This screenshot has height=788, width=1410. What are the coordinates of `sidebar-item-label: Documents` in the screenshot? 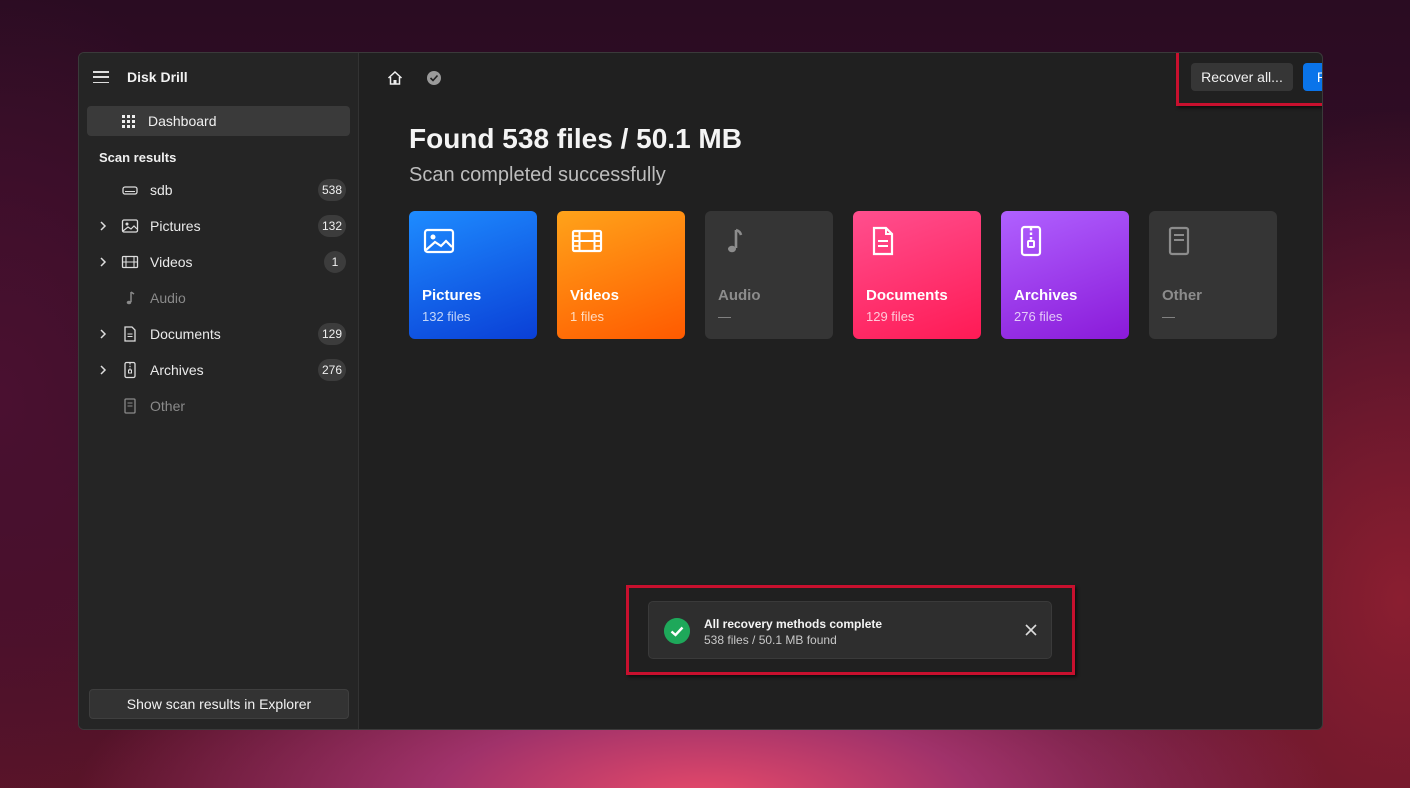 It's located at (185, 334).